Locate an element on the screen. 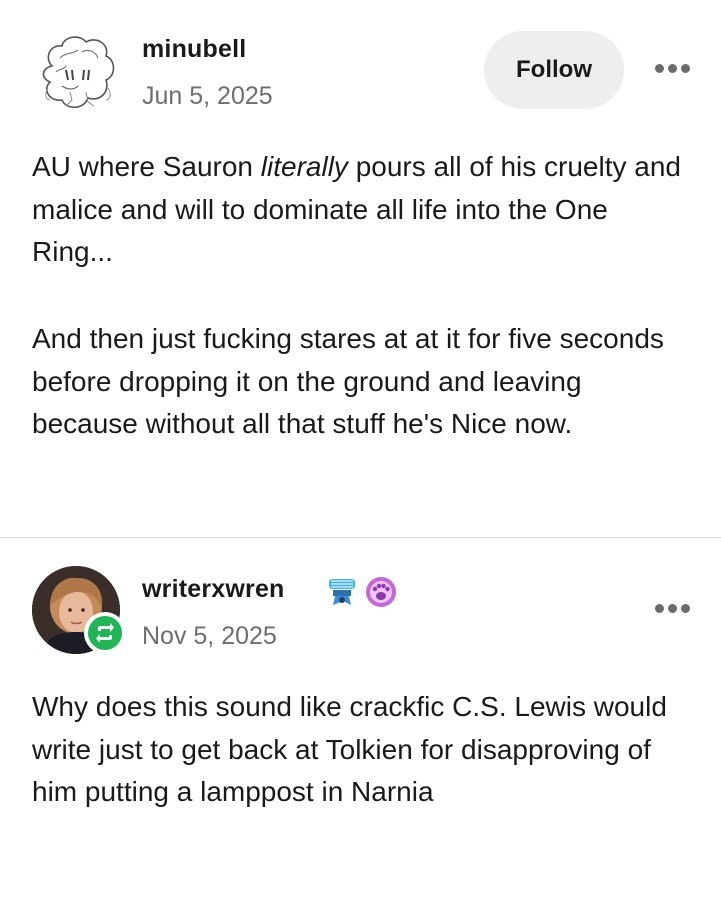  username: writerxwren is located at coordinates (213, 589).